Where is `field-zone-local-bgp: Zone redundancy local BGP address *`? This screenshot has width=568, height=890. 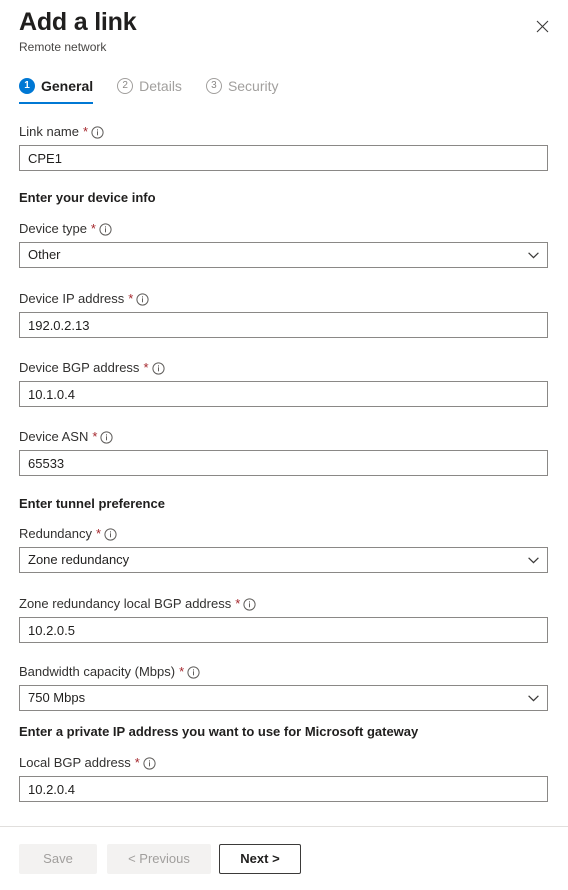
field-zone-local-bgp: Zone redundancy local BGP address * is located at coordinates (283, 619).